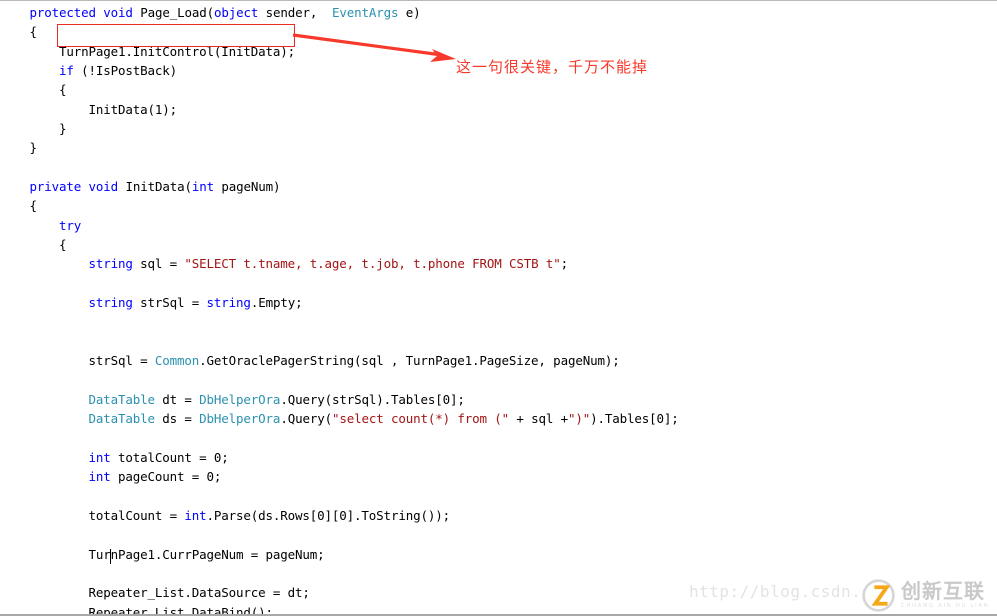 The height and width of the screenshot is (616, 997). I want to click on code-token: pageNum), so click(247, 187).